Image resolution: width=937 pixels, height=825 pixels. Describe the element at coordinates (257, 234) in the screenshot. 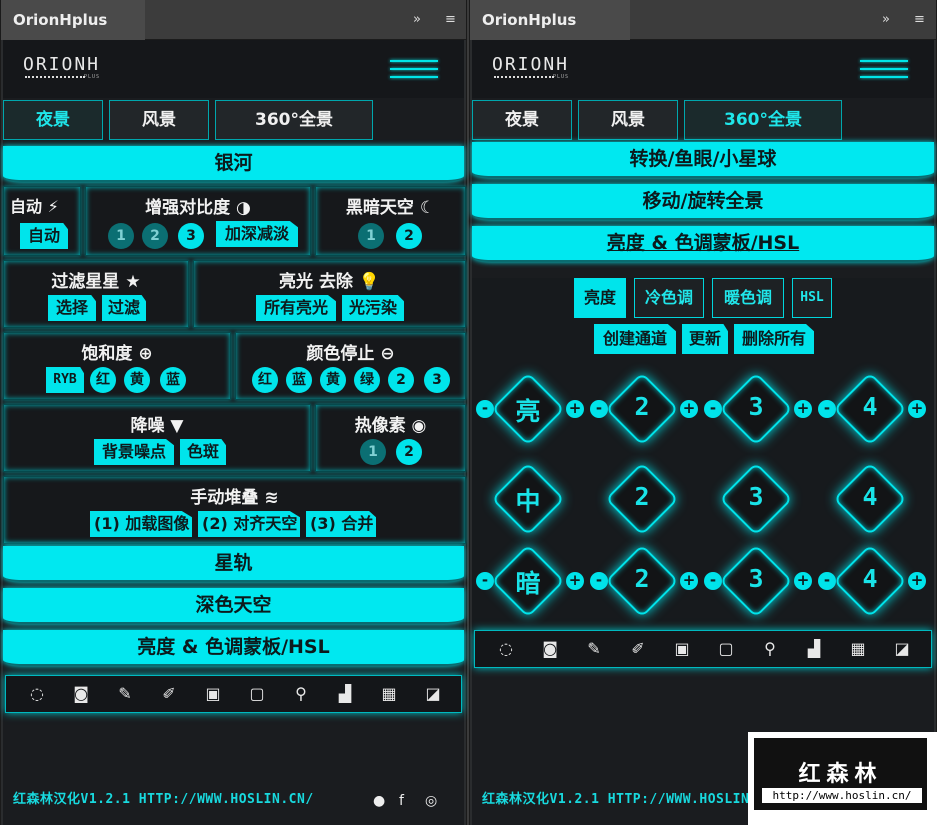

I see `dodge-burn-button: 加深减淡` at that location.